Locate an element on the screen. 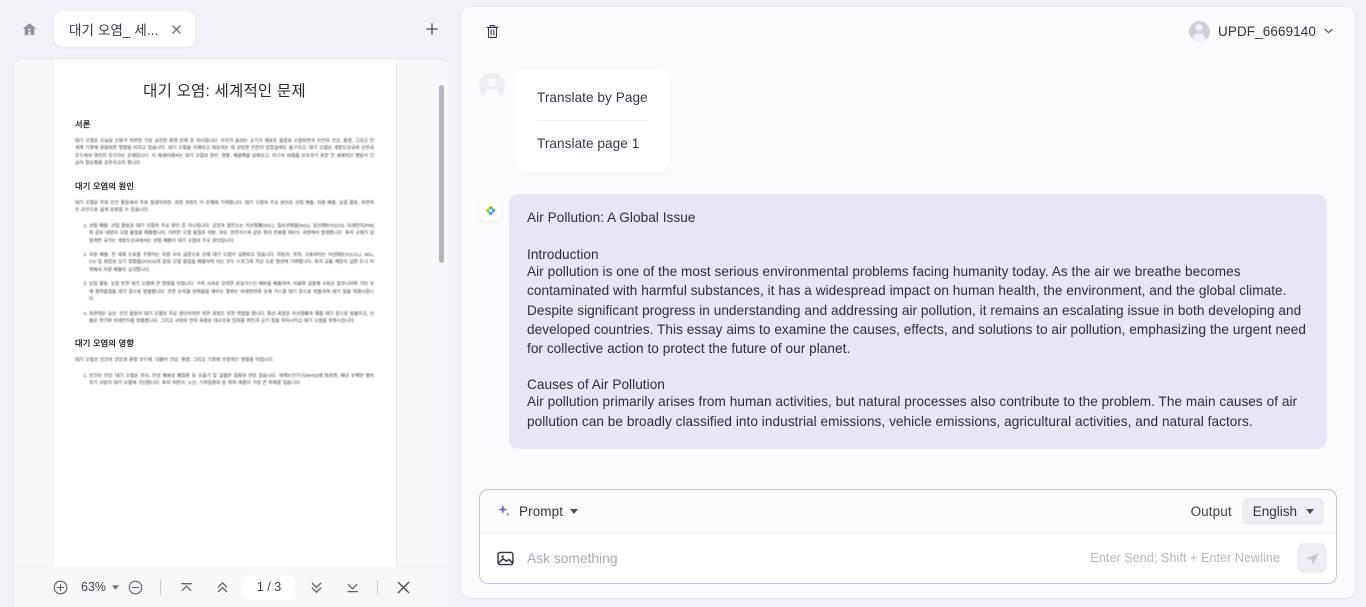 Image resolution: width=1366 pixels, height=607 pixels. send-icon is located at coordinates (1312, 558).